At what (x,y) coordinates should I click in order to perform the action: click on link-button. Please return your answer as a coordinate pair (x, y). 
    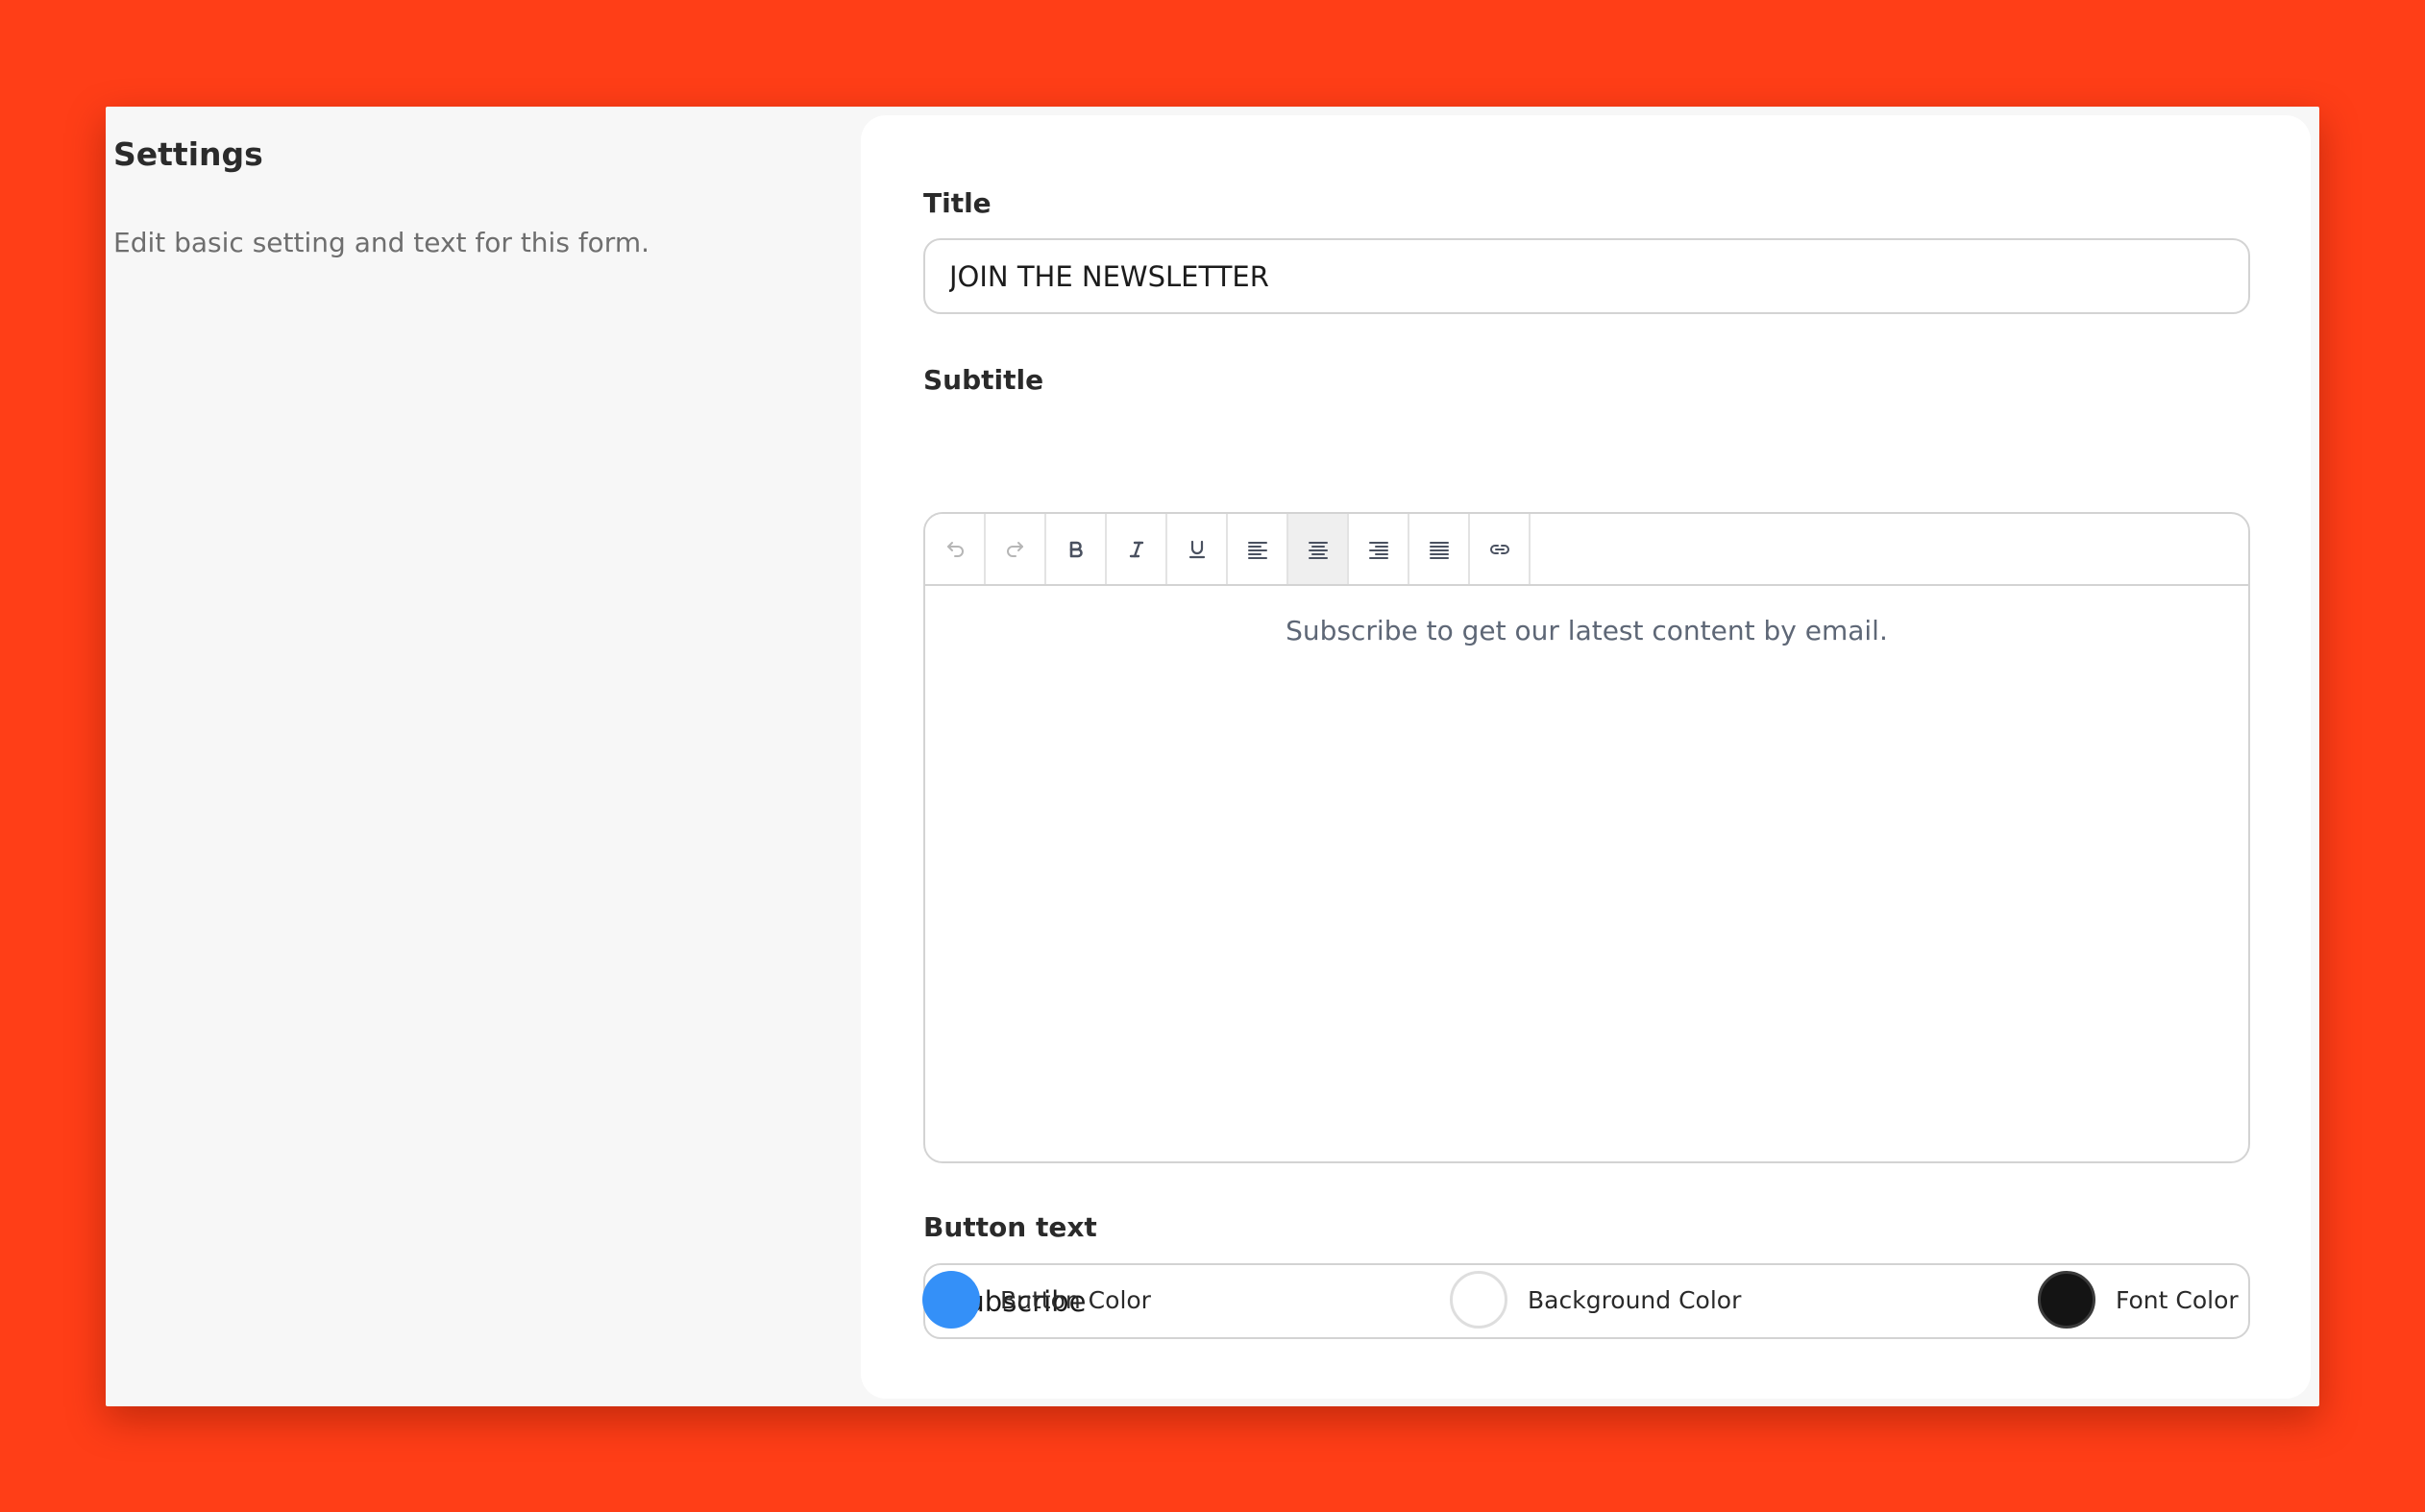
    Looking at the image, I should click on (1500, 549).